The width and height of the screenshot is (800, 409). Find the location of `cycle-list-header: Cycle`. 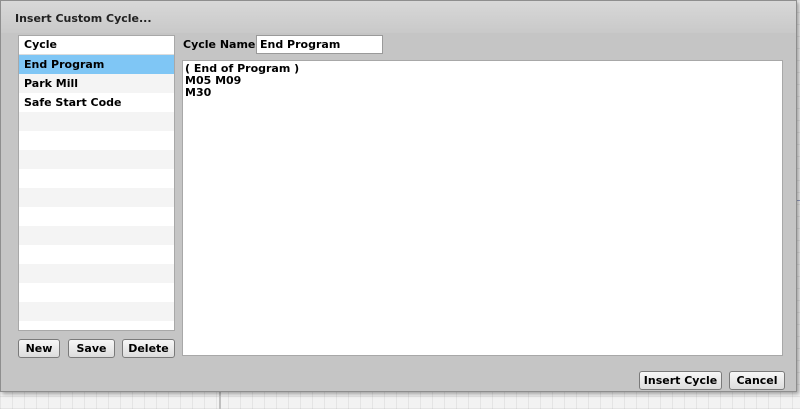

cycle-list-header: Cycle is located at coordinates (96, 45).